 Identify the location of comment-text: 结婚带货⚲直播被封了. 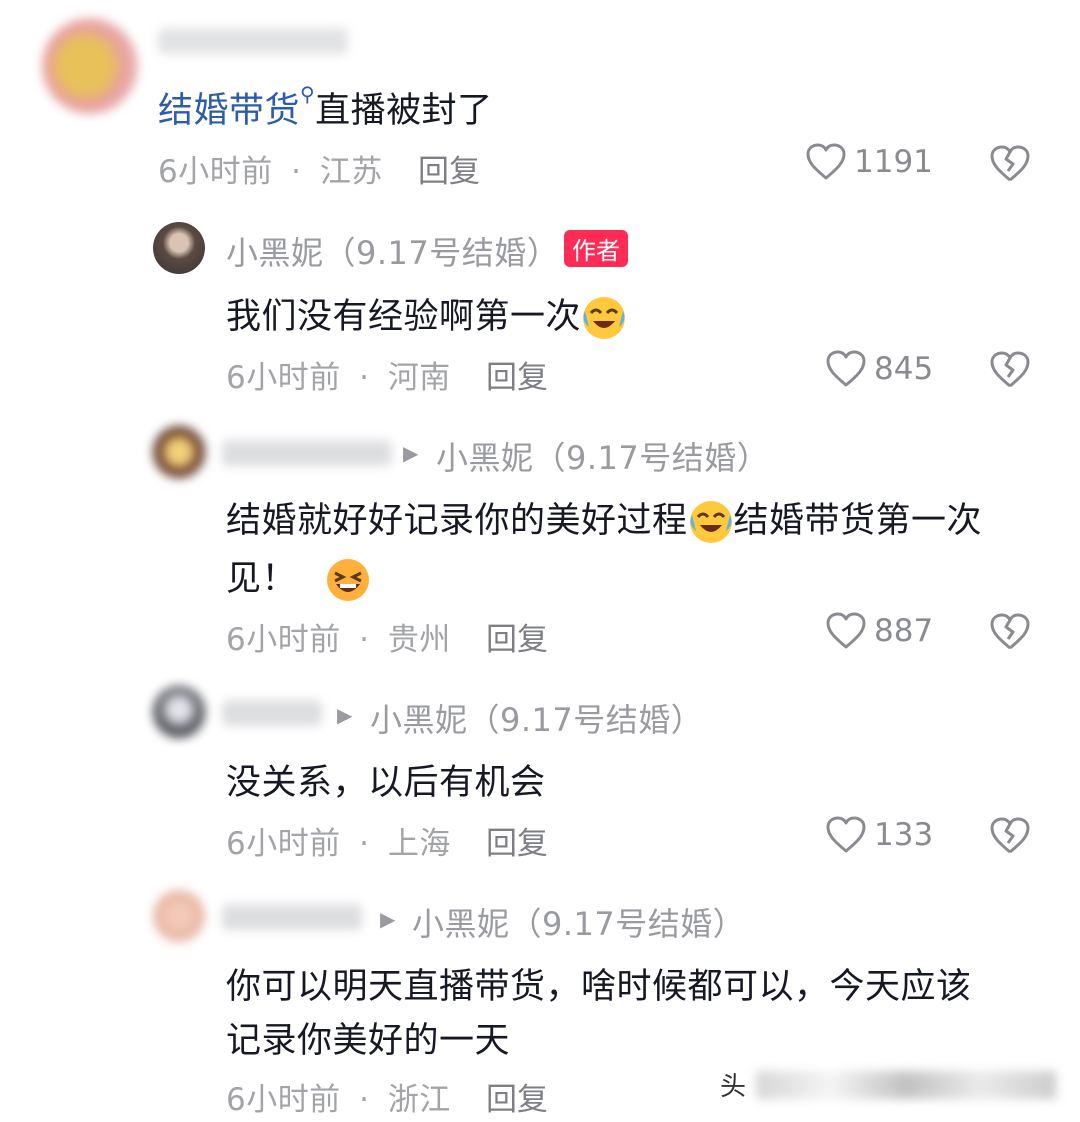
(325, 107).